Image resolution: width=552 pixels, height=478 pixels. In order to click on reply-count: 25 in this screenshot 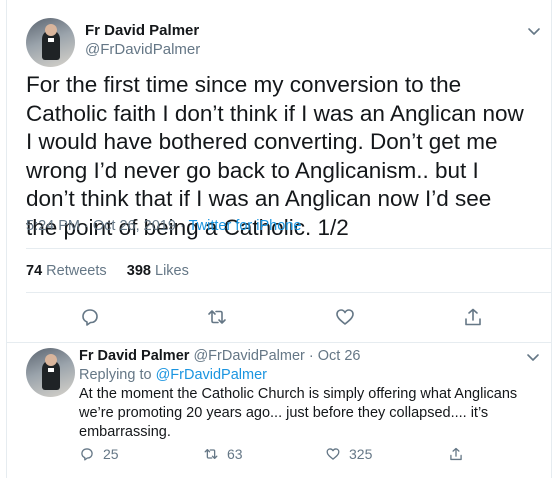, I will do `click(111, 454)`.